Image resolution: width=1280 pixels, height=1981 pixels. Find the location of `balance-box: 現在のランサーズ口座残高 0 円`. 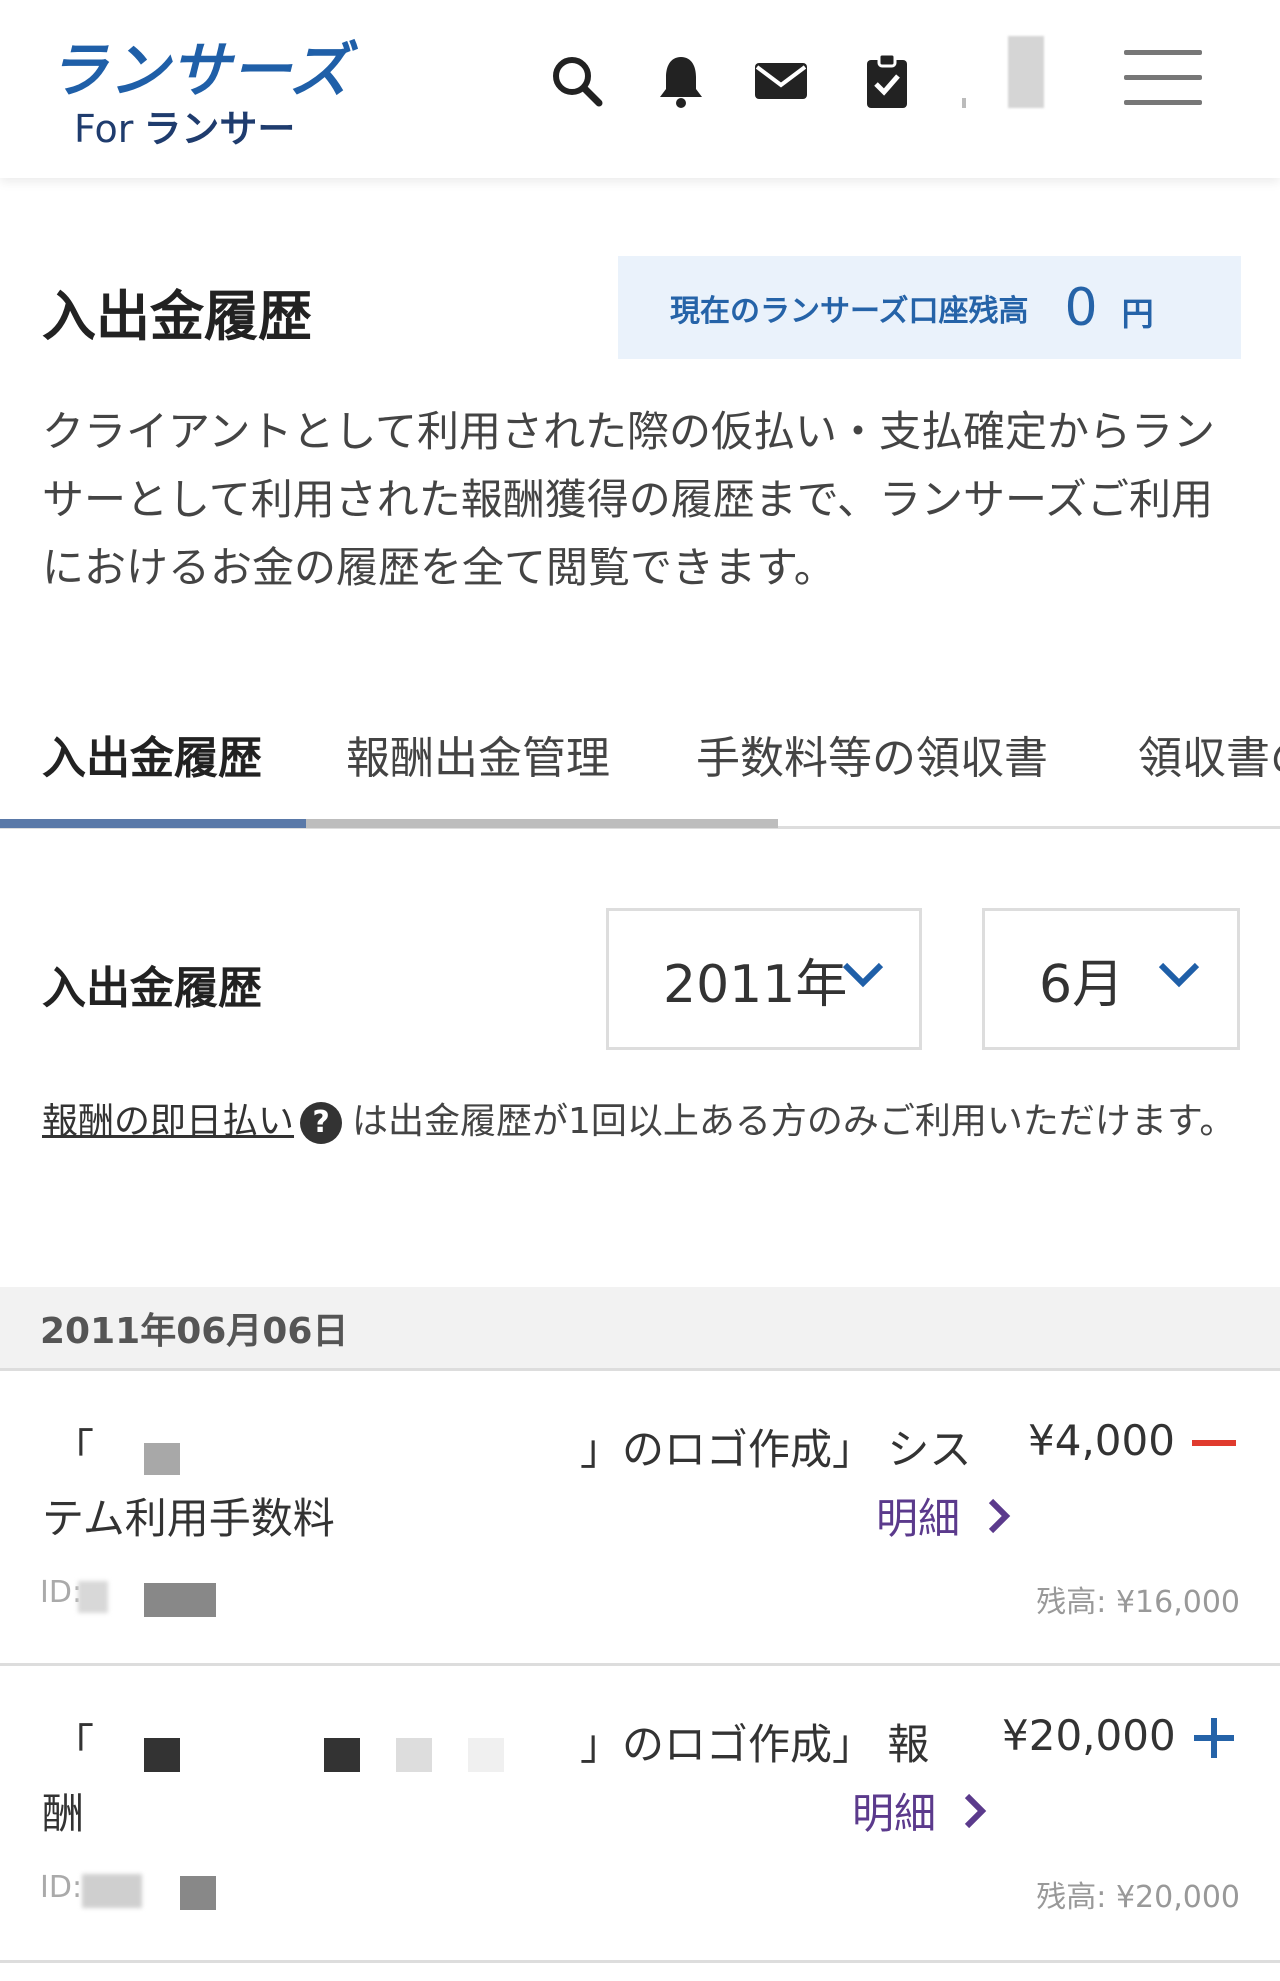

balance-box: 現在のランサーズ口座残高 0 円 is located at coordinates (929, 307).